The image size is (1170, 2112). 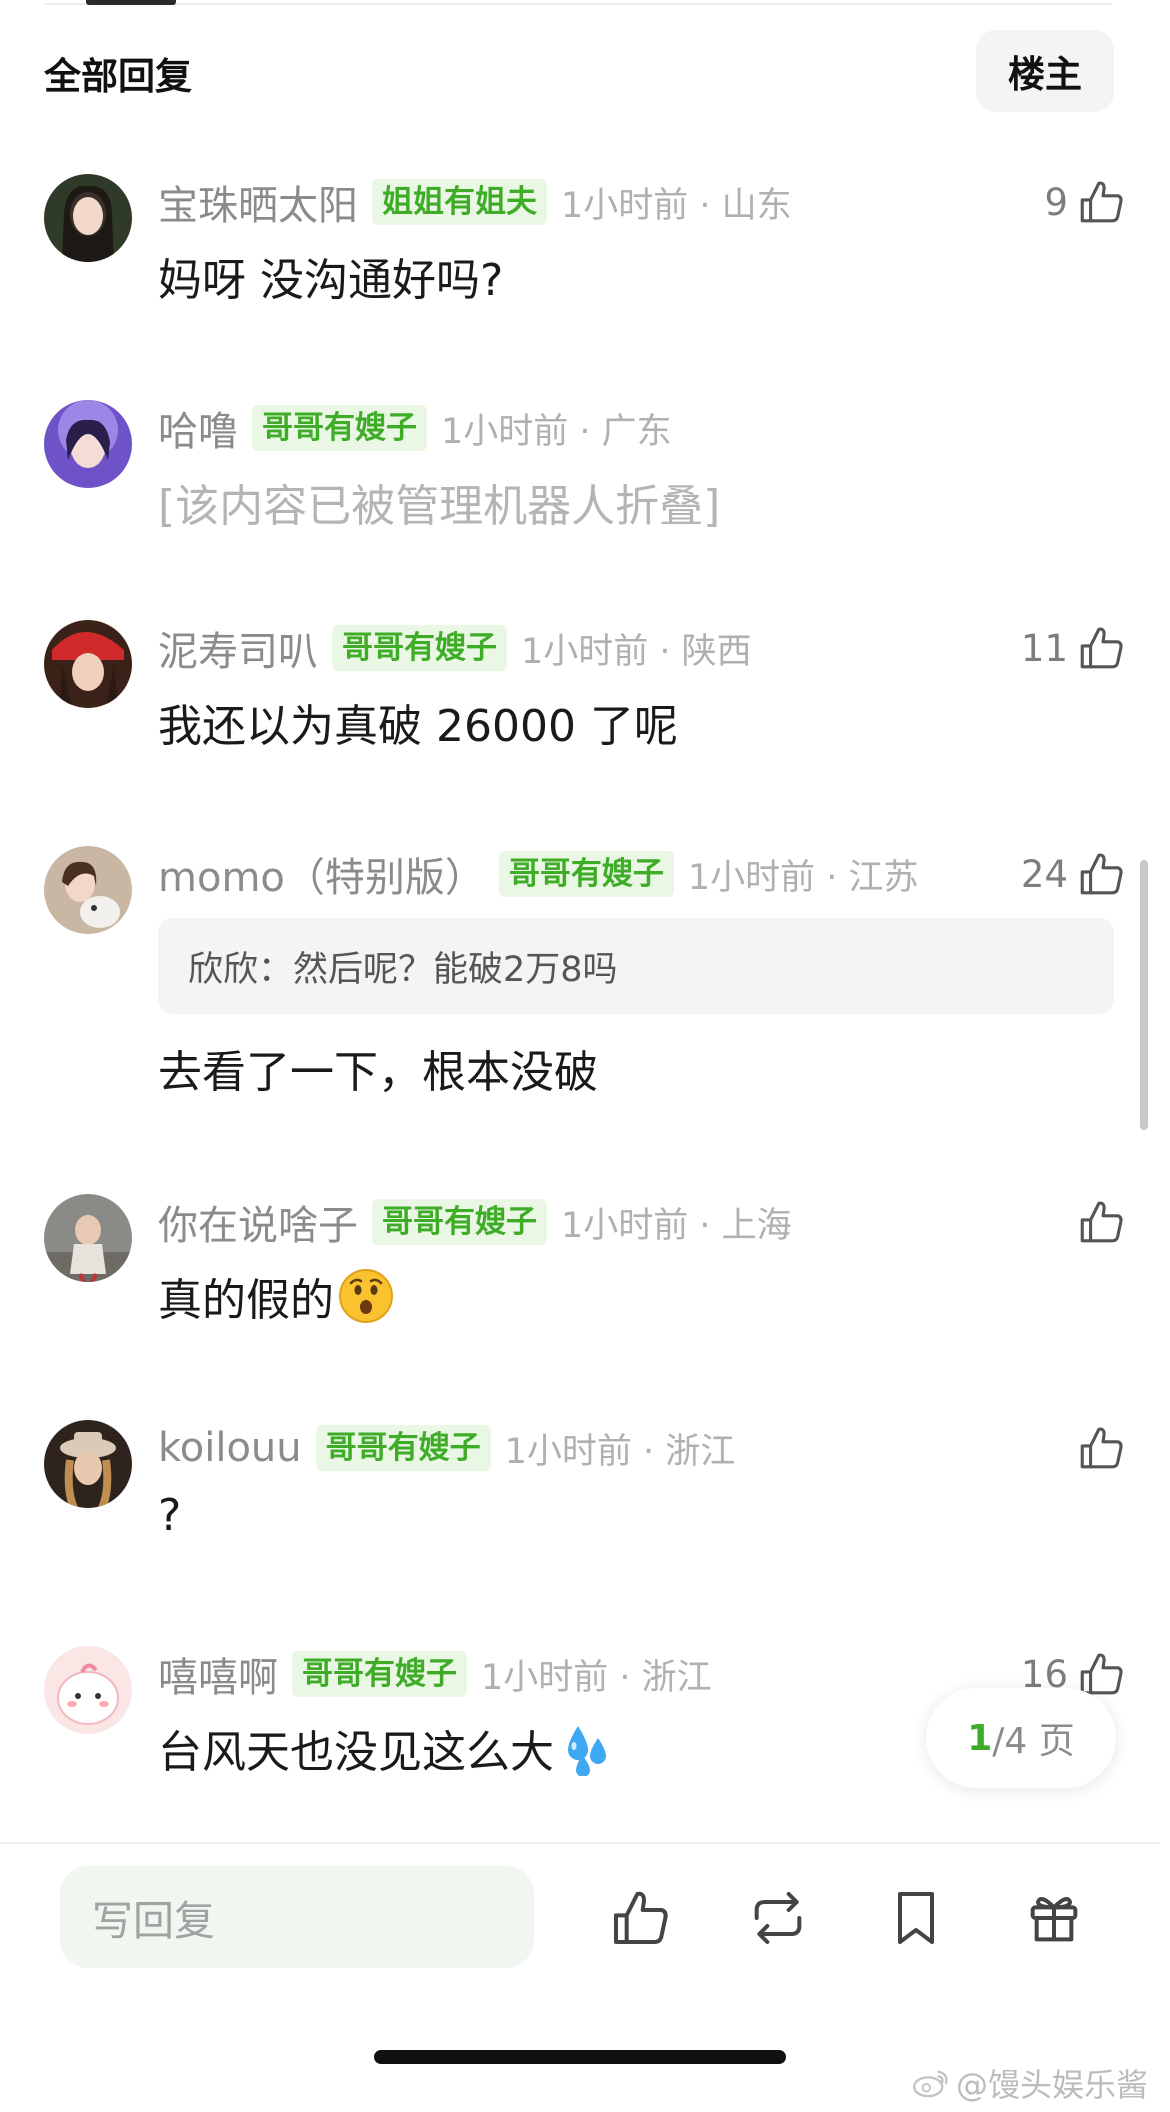 I want to click on like-control: 9, so click(x=1085, y=202).